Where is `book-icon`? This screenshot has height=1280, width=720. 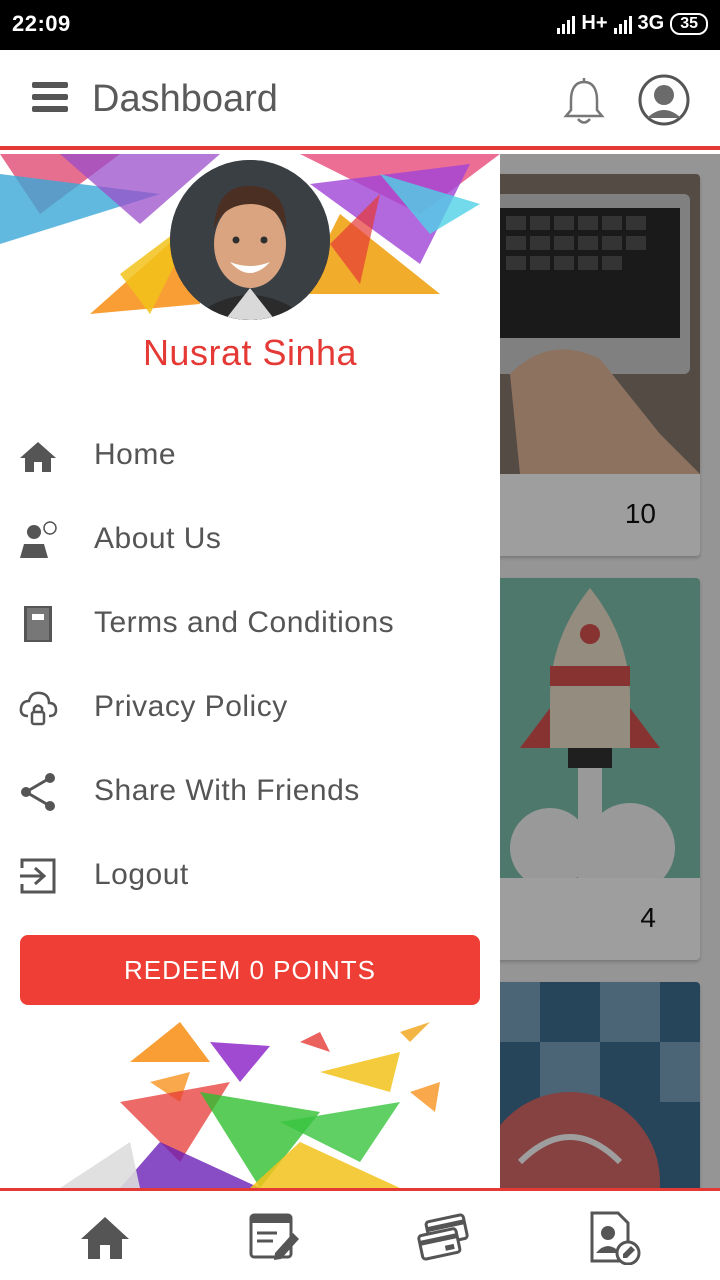
book-icon is located at coordinates (38, 624).